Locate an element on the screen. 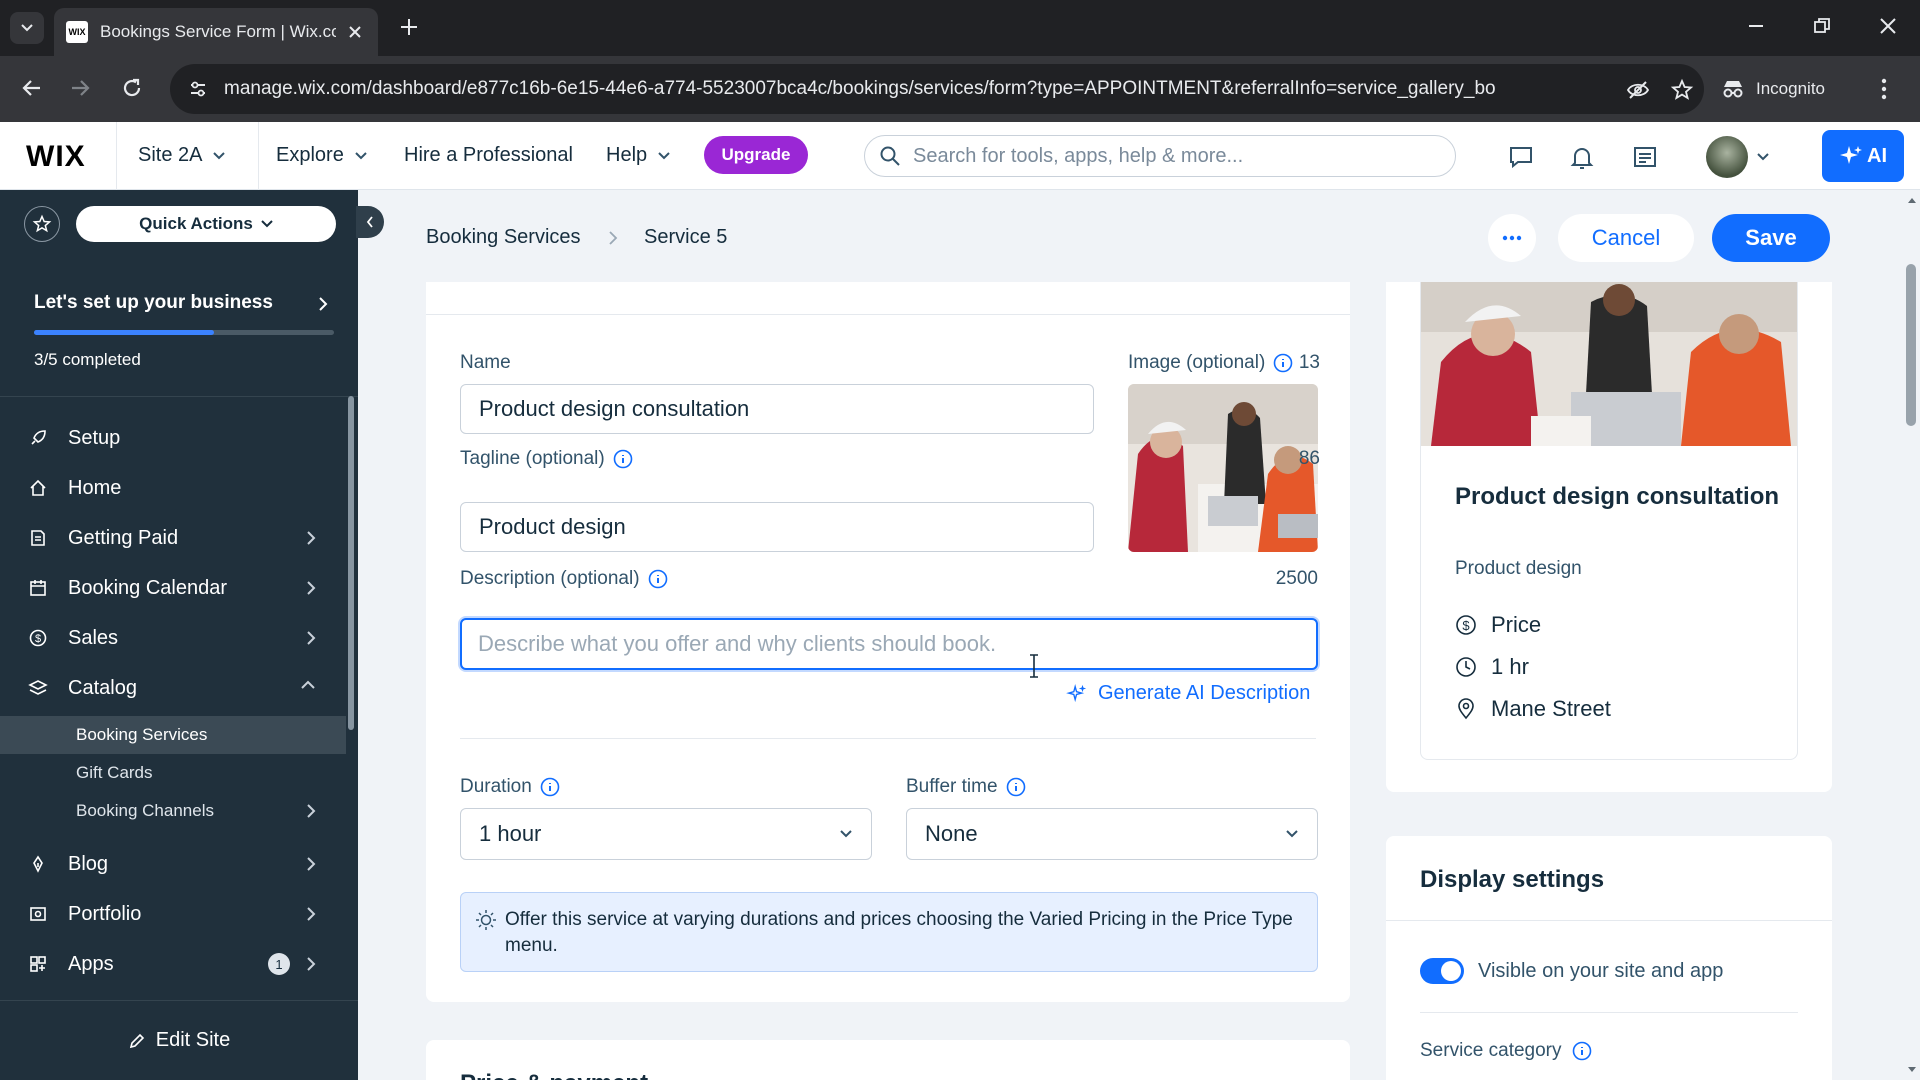 The height and width of the screenshot is (1080, 1920). name-input is located at coordinates (777, 409).